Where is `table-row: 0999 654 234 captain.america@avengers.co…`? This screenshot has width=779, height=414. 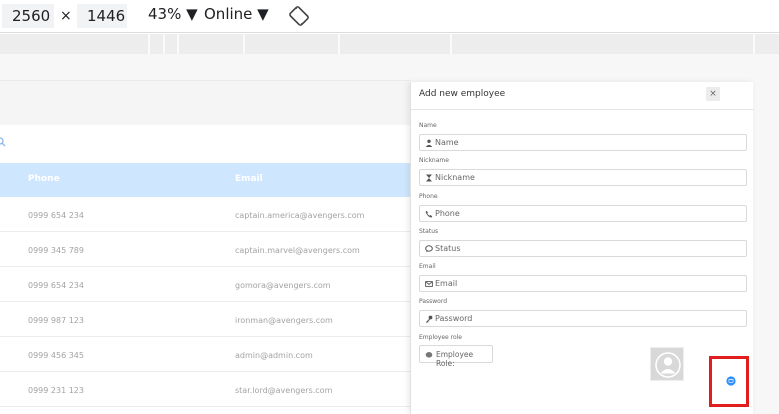
table-row: 0999 654 234 captain.america@avengers.co… is located at coordinates (205, 214).